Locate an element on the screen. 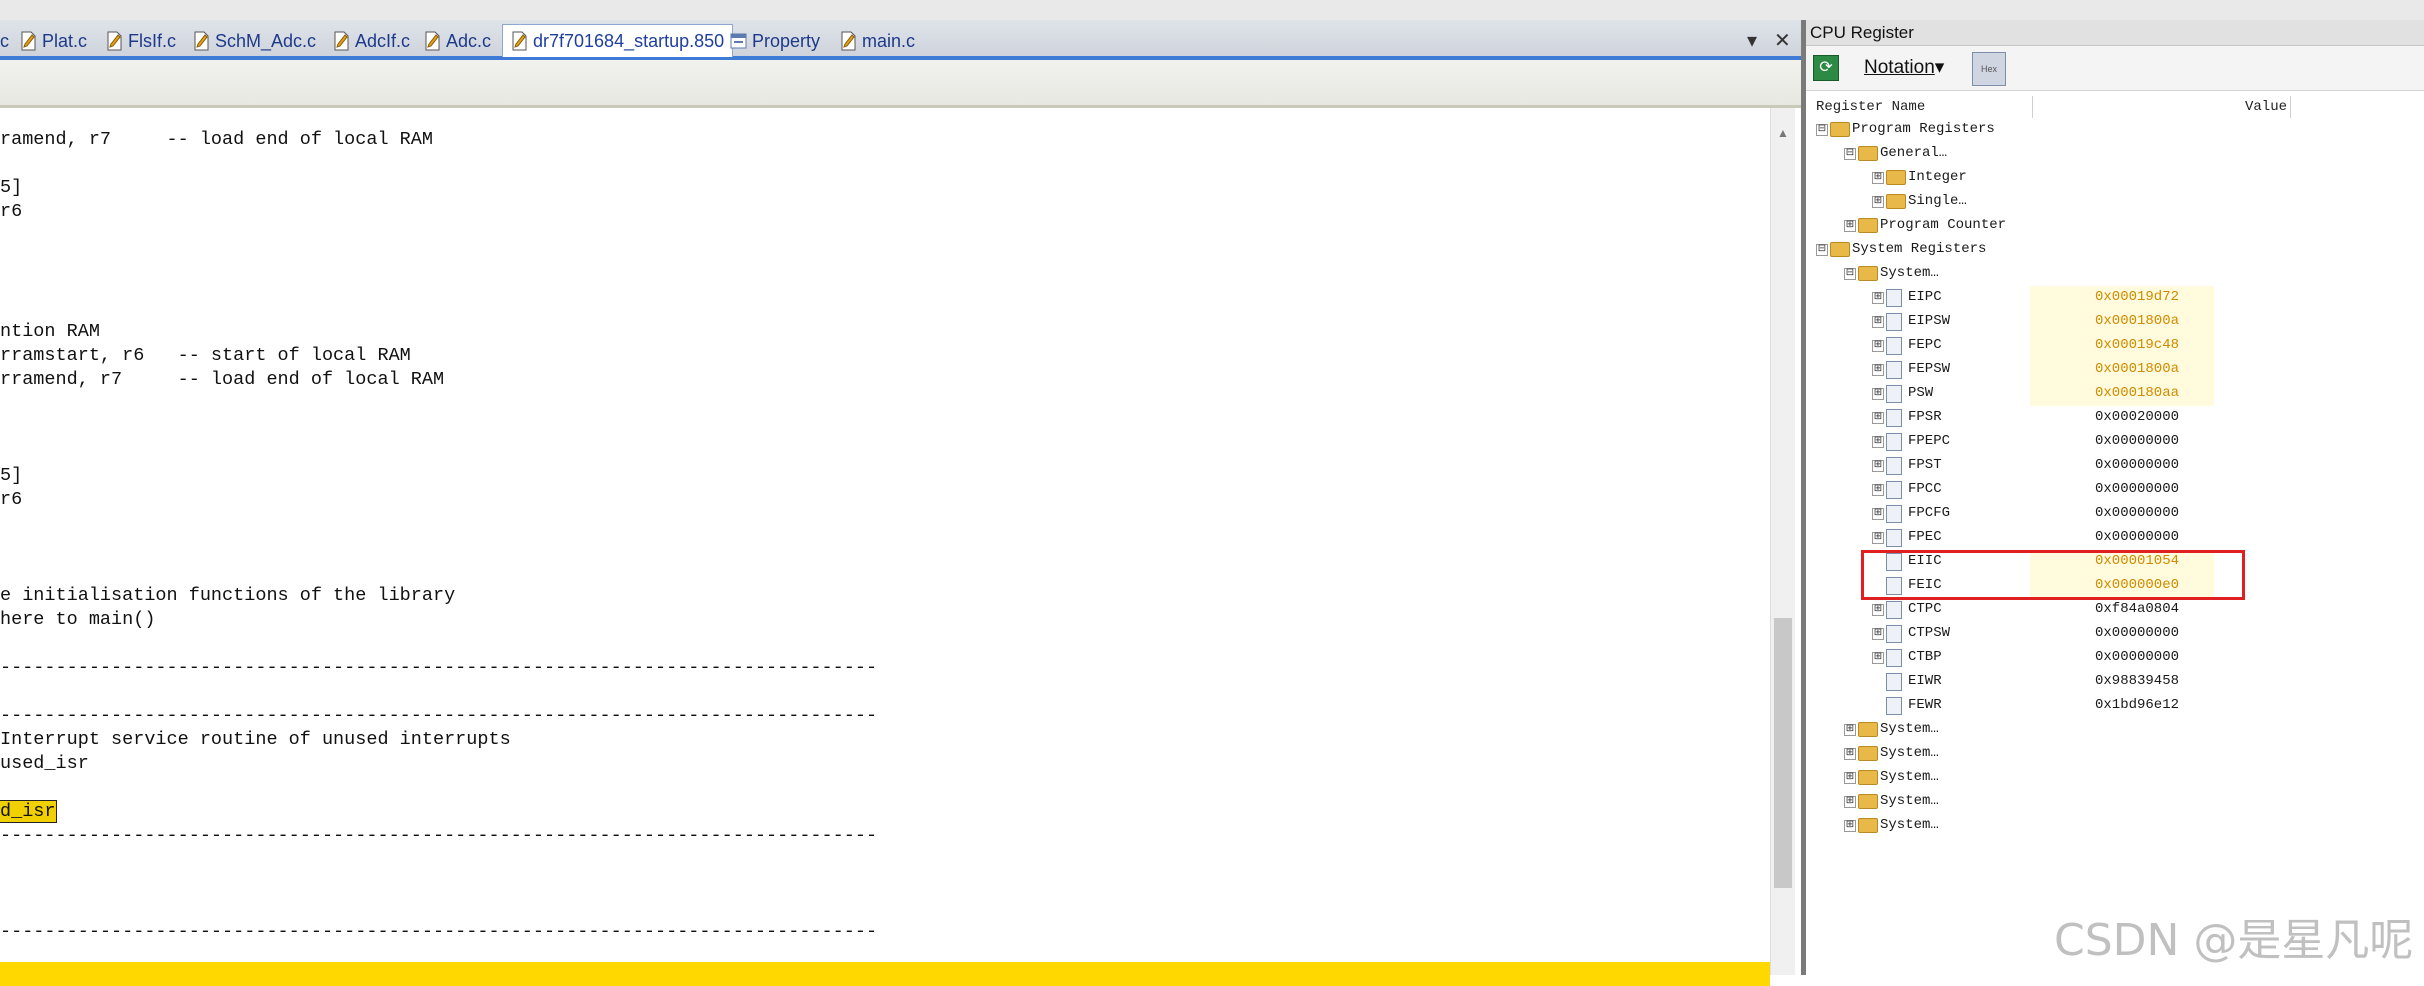  tab-list-dropdown-icon: ▾ is located at coordinates (1752, 40).